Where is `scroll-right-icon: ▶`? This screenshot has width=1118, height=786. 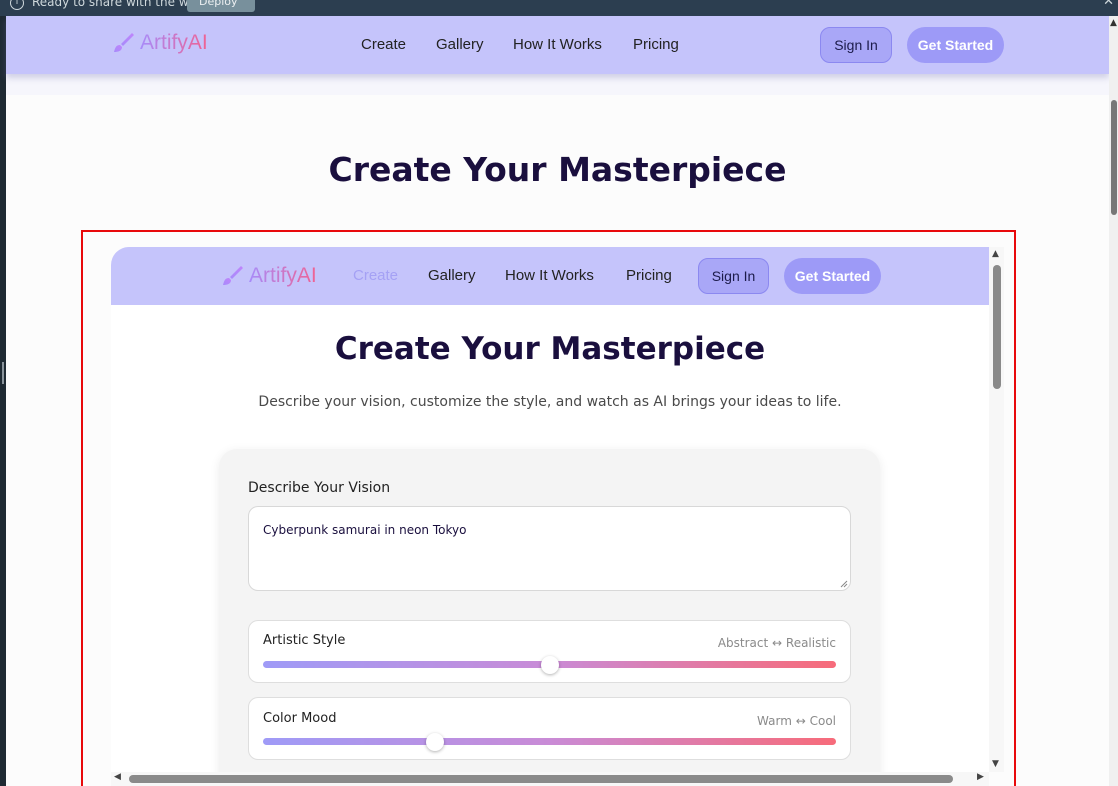
scroll-right-icon: ▶ is located at coordinates (980, 777).